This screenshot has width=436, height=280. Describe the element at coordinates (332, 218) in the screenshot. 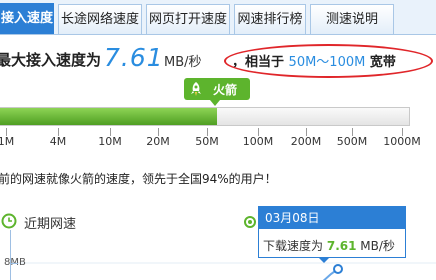

I see `tooltip-date: 03月08日` at that location.